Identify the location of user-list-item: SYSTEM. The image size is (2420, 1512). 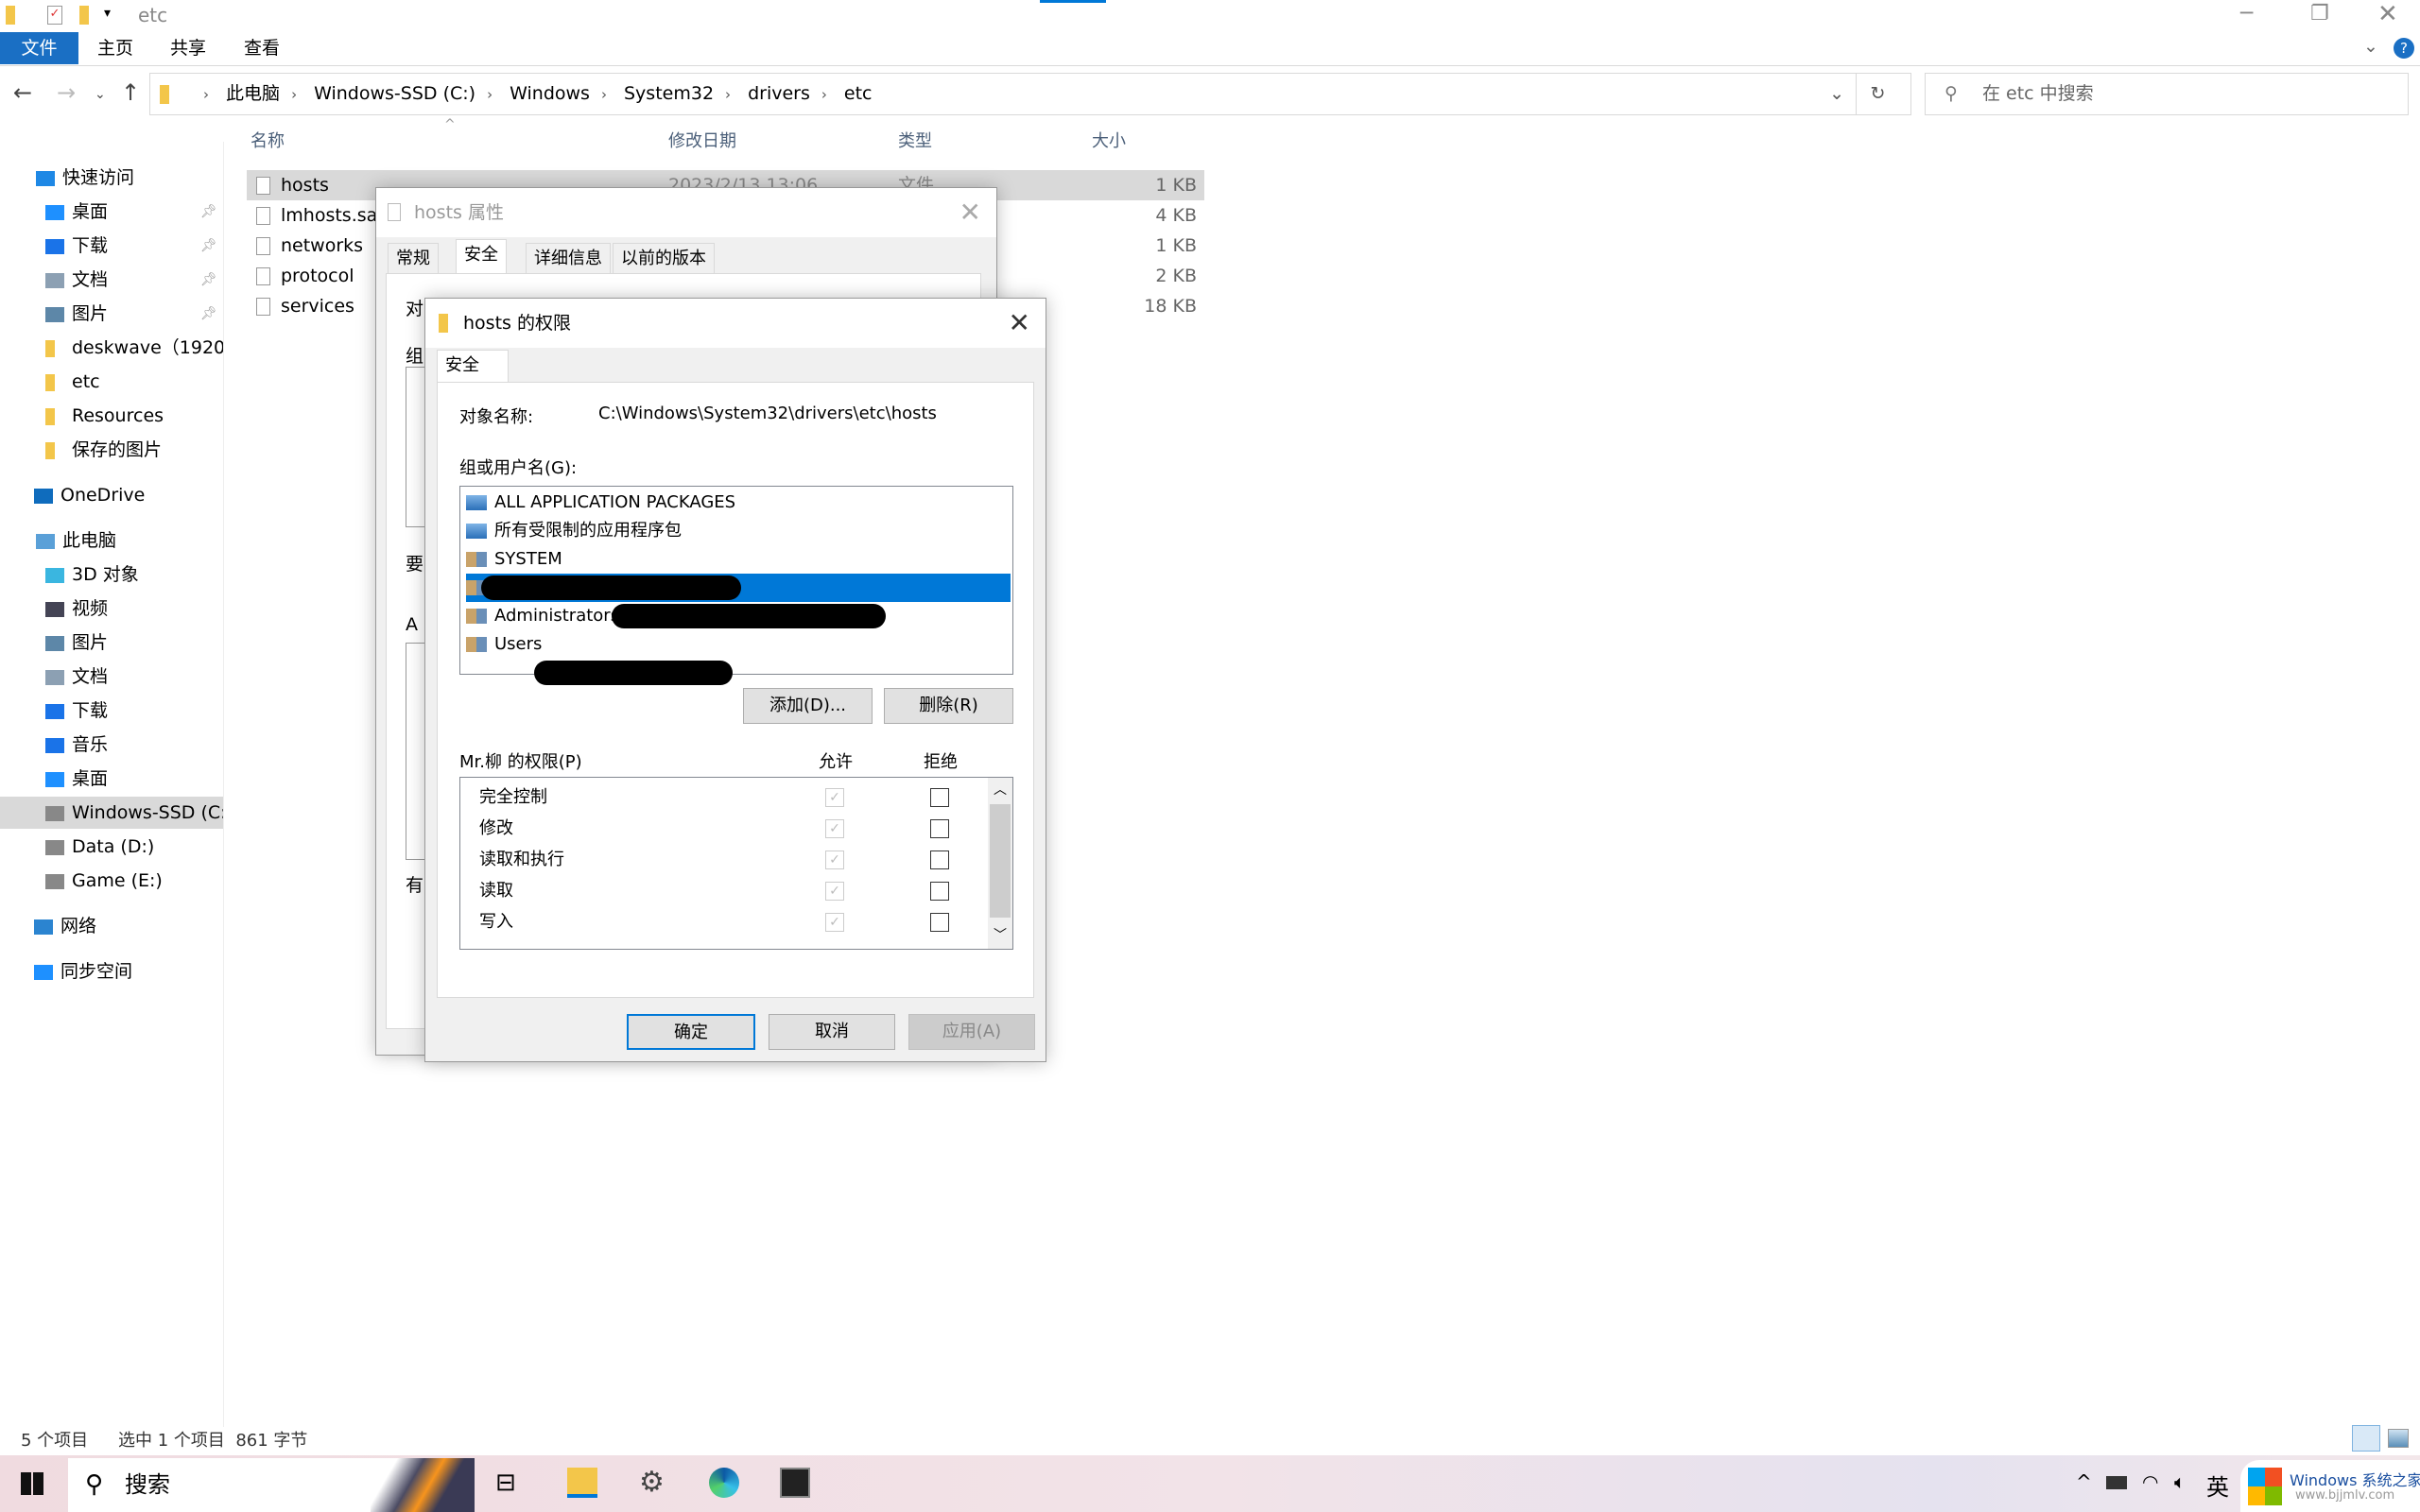
(738, 559).